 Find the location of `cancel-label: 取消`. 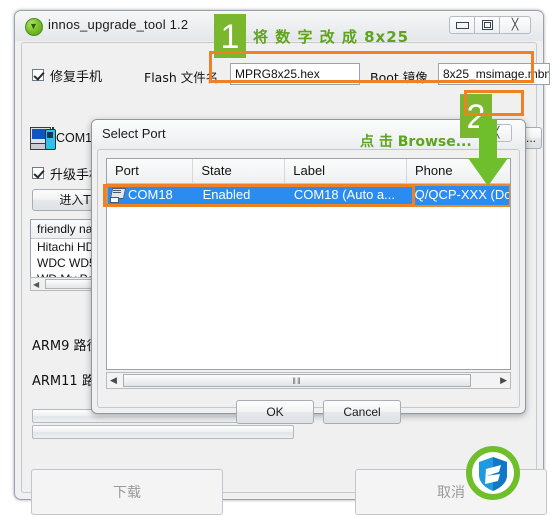

cancel-label: 取消 is located at coordinates (451, 493).